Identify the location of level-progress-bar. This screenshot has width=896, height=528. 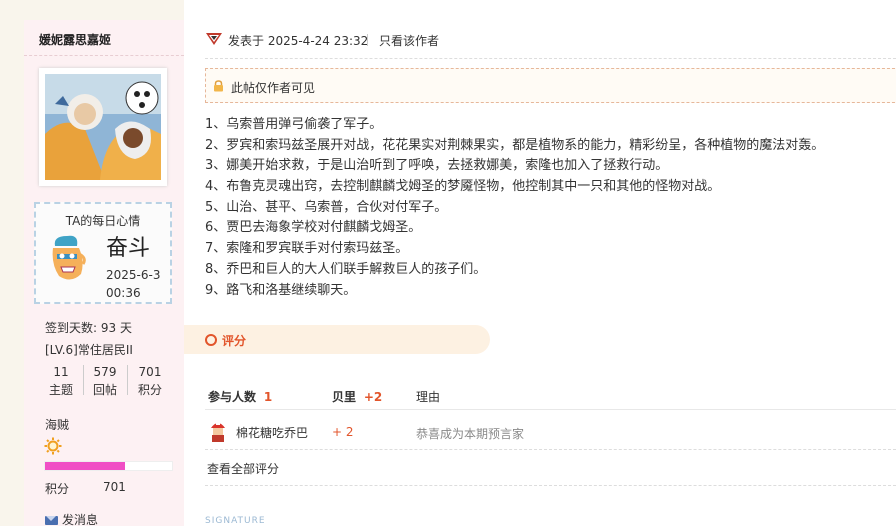
(108, 466).